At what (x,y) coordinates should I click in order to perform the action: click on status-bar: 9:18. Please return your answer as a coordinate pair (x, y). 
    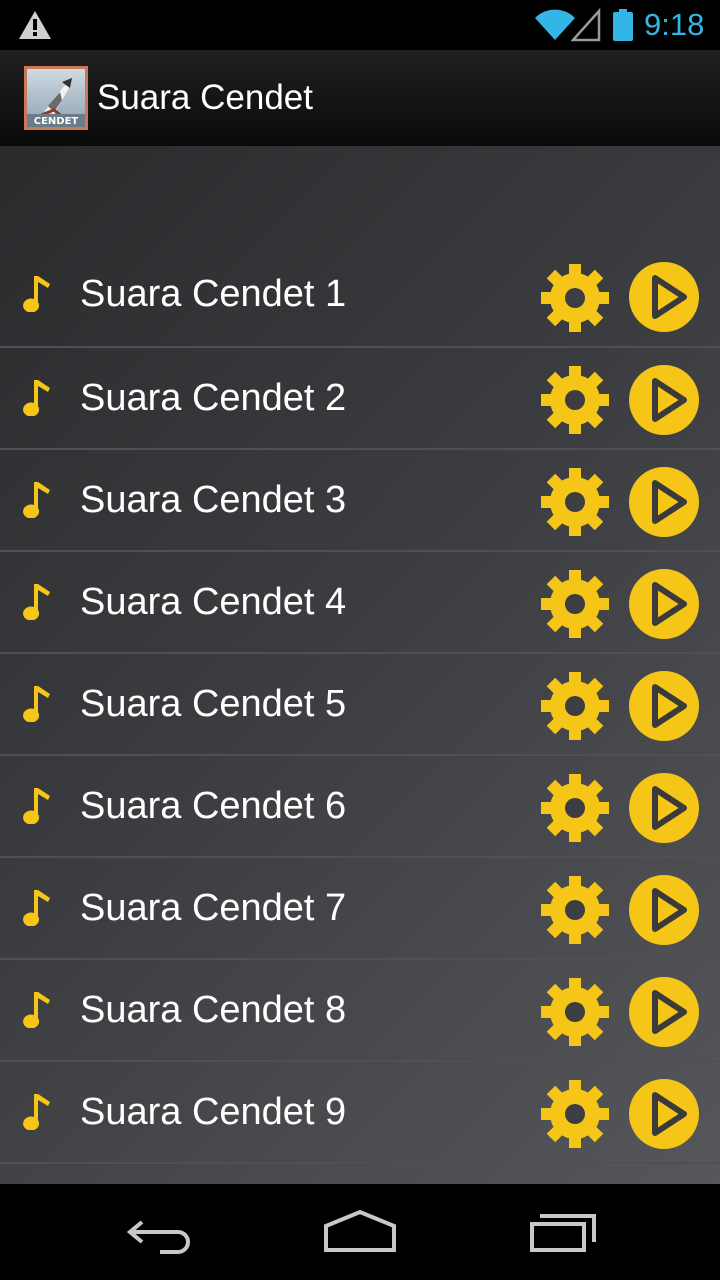
    Looking at the image, I should click on (360, 25).